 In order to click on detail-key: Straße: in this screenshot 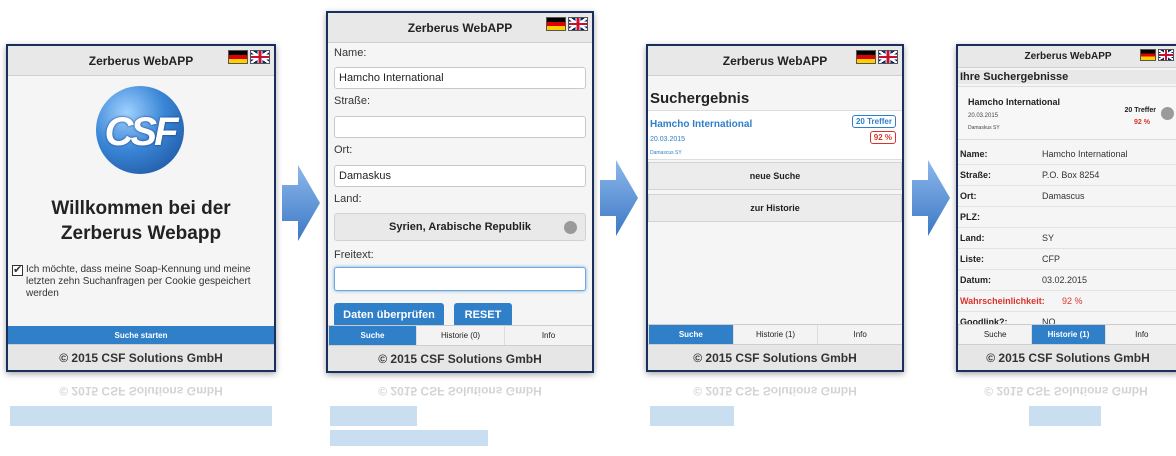, I will do `click(976, 175)`.